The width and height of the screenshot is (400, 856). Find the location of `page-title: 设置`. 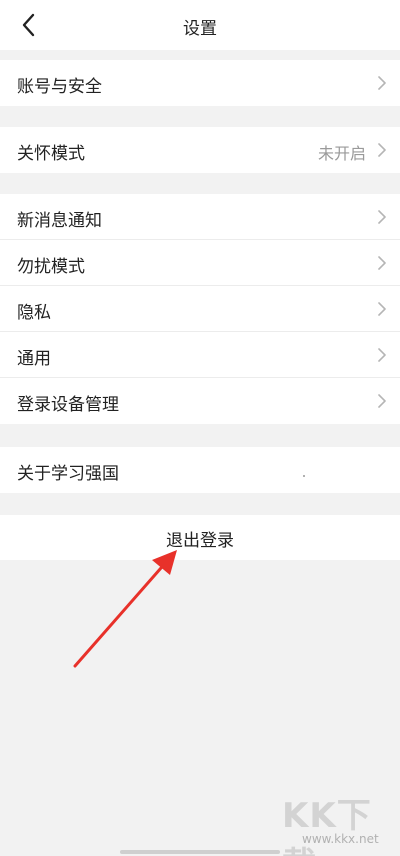

page-title: 设置 is located at coordinates (200, 29).